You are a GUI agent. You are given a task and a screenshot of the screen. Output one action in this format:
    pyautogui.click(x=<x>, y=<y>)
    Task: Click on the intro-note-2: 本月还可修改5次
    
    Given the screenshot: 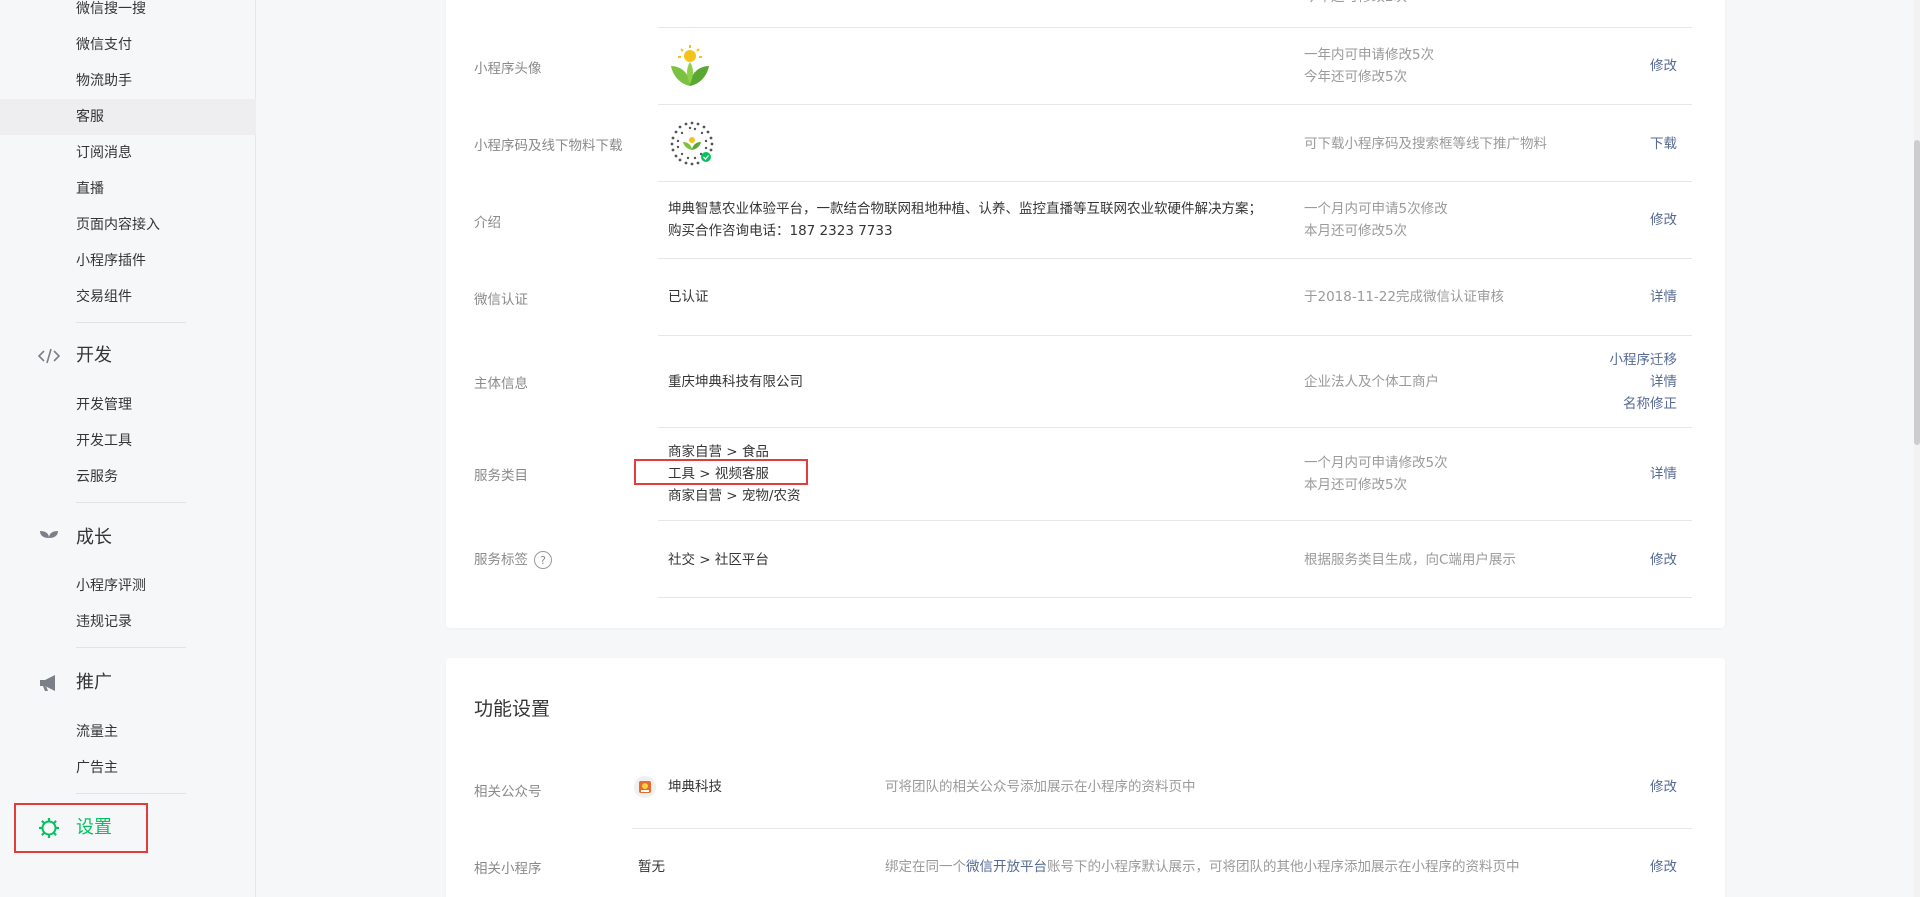 What is the action you would take?
    pyautogui.click(x=1356, y=231)
    